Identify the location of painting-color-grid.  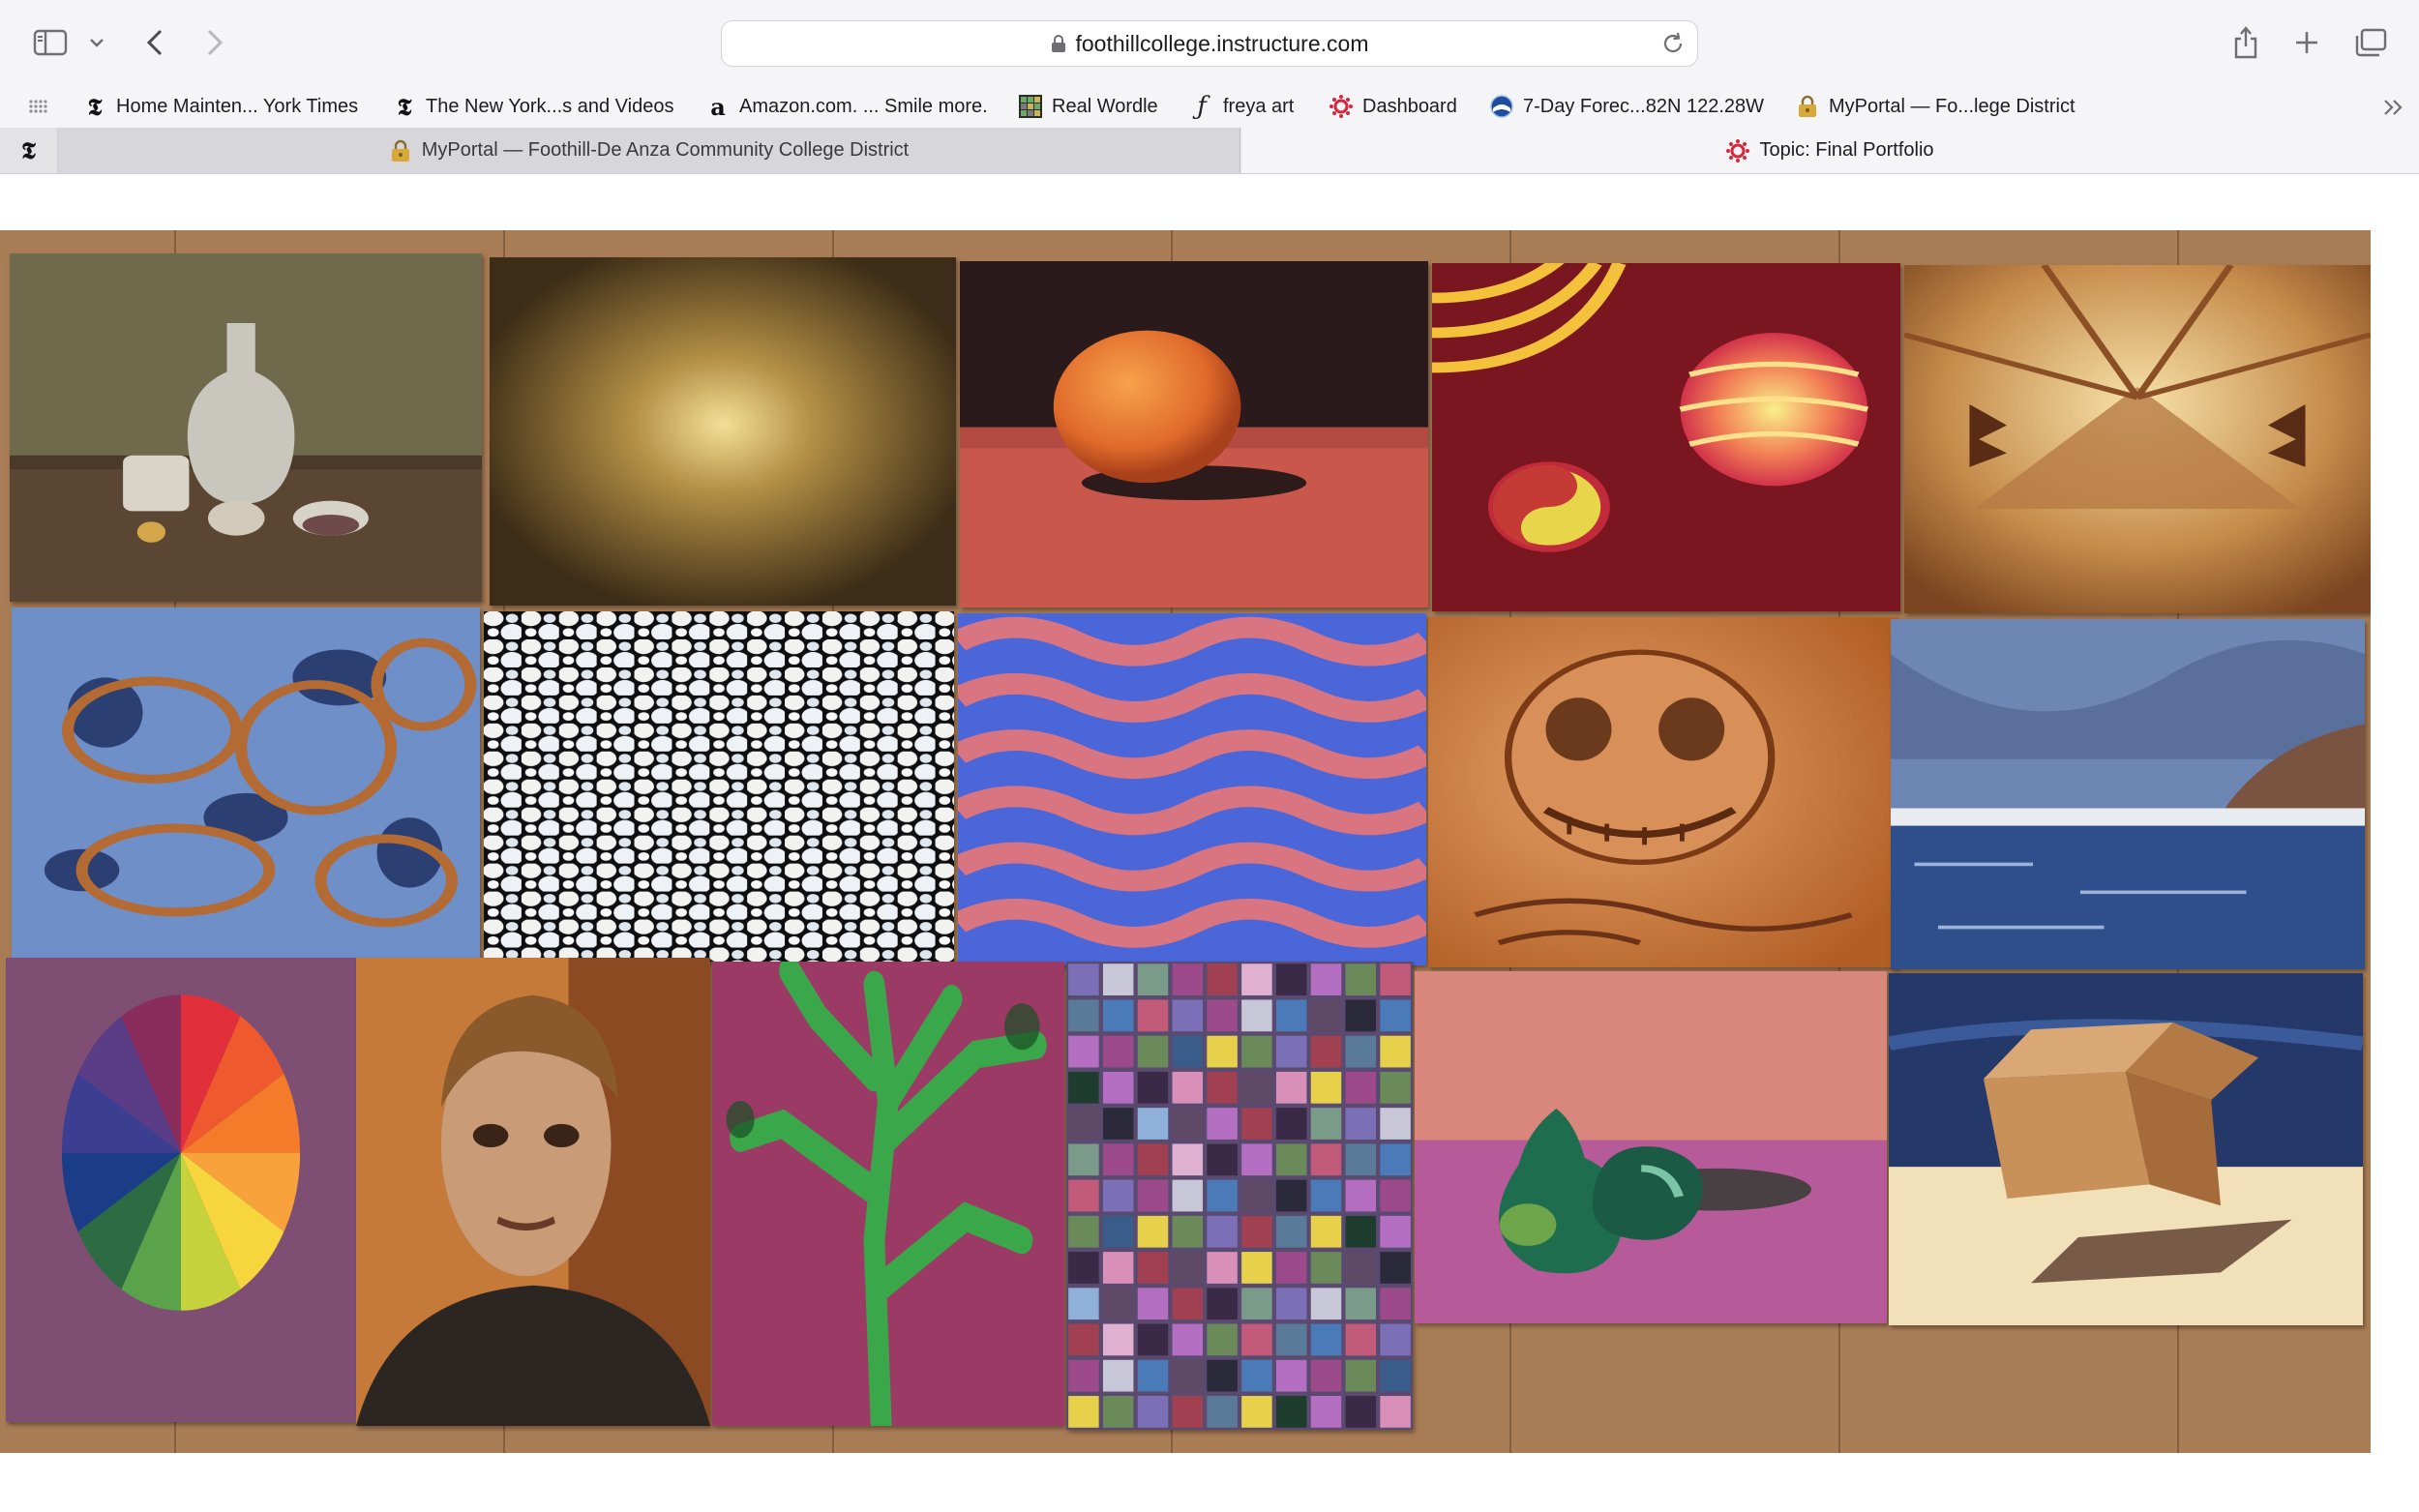
(1239, 1196).